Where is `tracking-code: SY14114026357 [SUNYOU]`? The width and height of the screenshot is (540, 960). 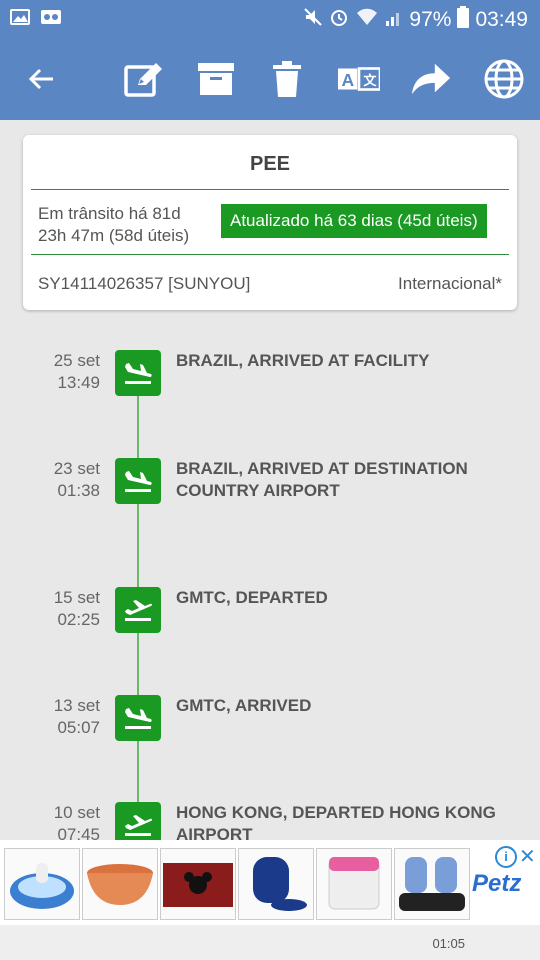
tracking-code: SY14114026357 [SUNYOU] is located at coordinates (144, 283).